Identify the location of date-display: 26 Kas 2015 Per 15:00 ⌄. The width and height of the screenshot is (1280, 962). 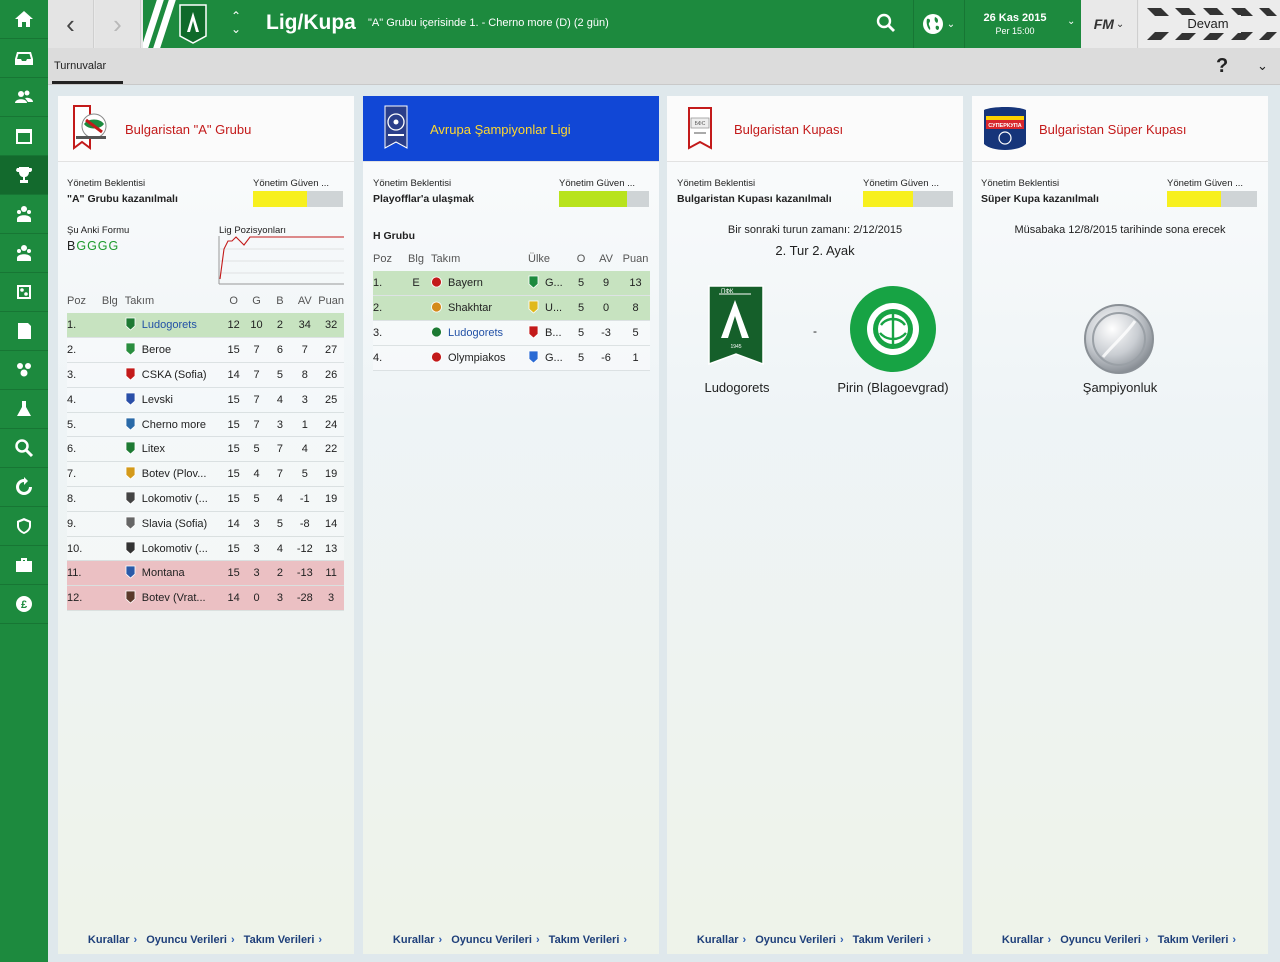
(1022, 24).